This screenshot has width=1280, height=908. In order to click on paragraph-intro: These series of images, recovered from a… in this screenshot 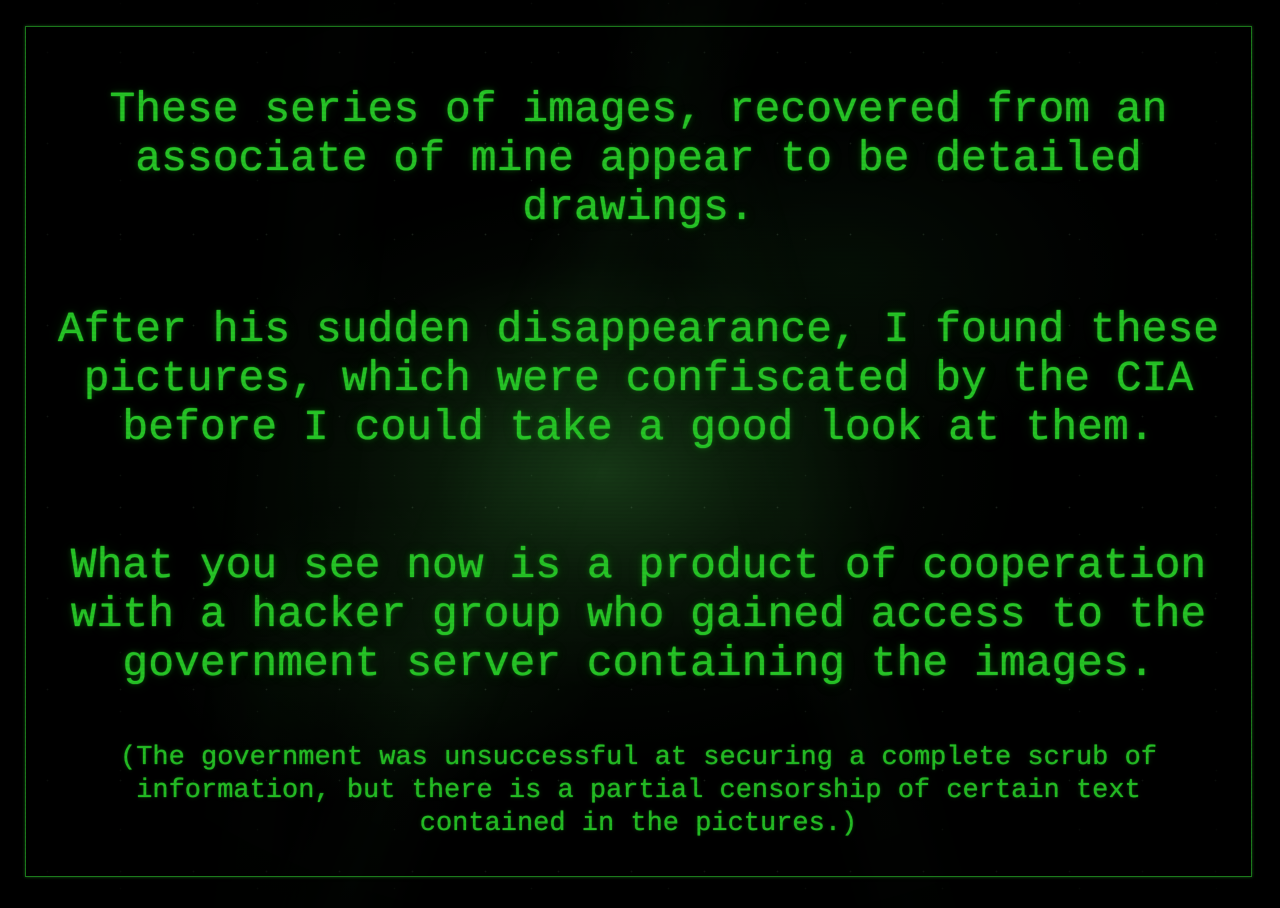, I will do `click(638, 158)`.